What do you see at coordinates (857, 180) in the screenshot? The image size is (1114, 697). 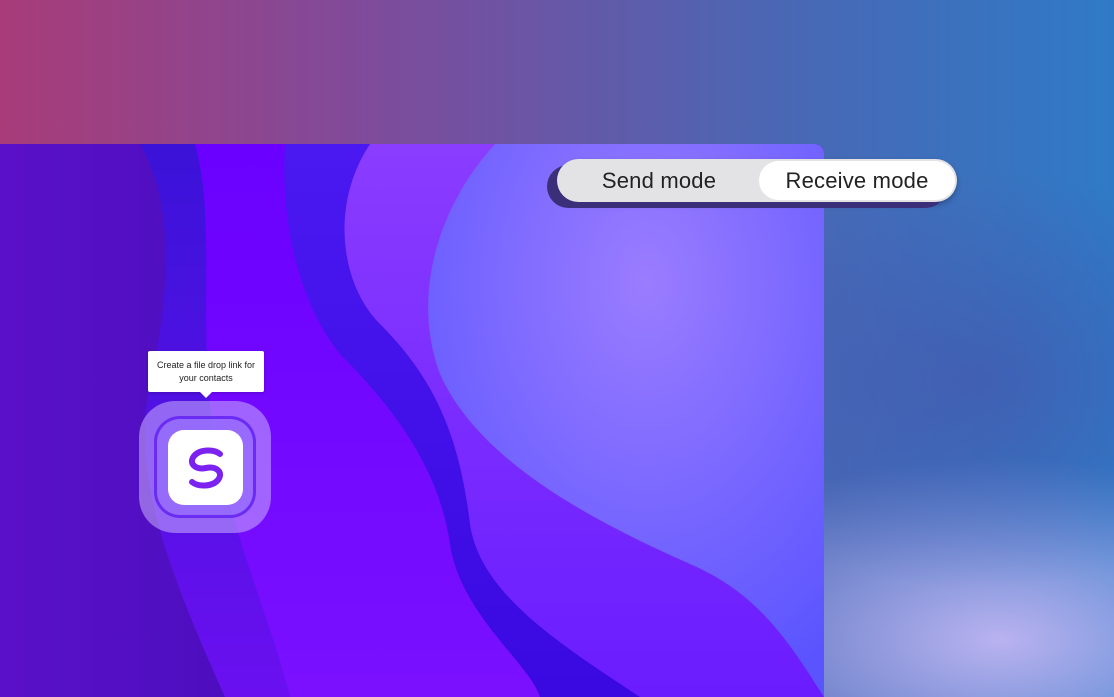 I see `receive-mode-button: Receive mode` at bounding box center [857, 180].